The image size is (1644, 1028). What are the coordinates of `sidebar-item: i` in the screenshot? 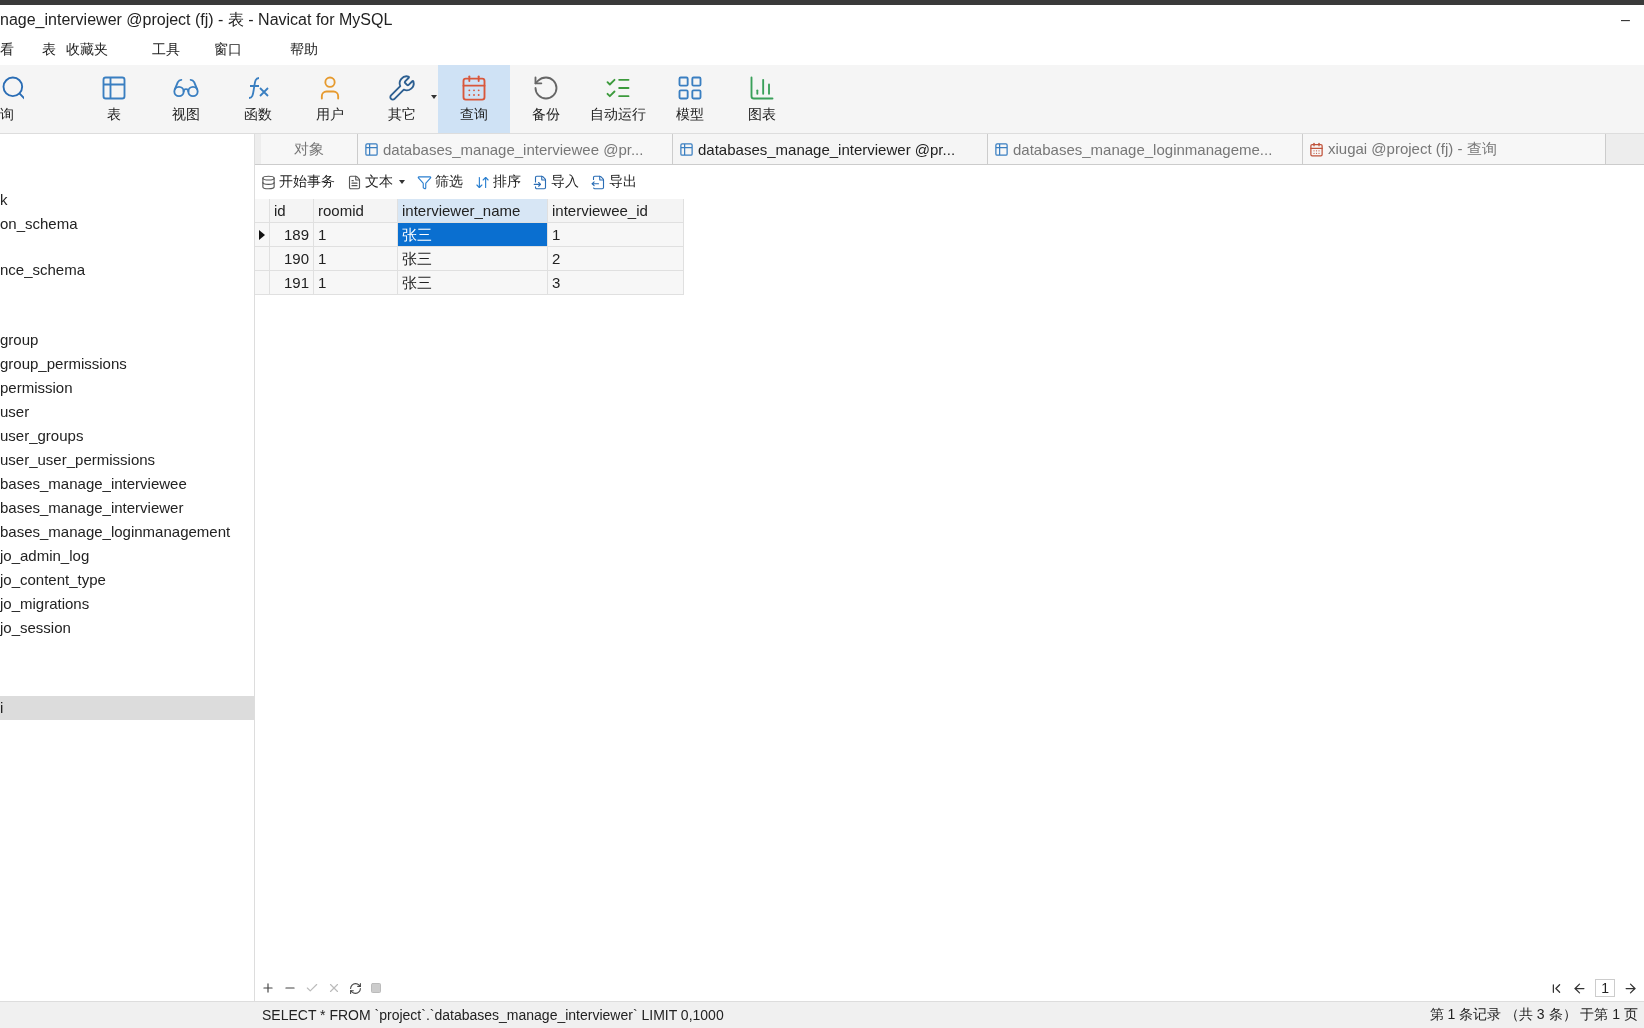 It's located at (127, 708).